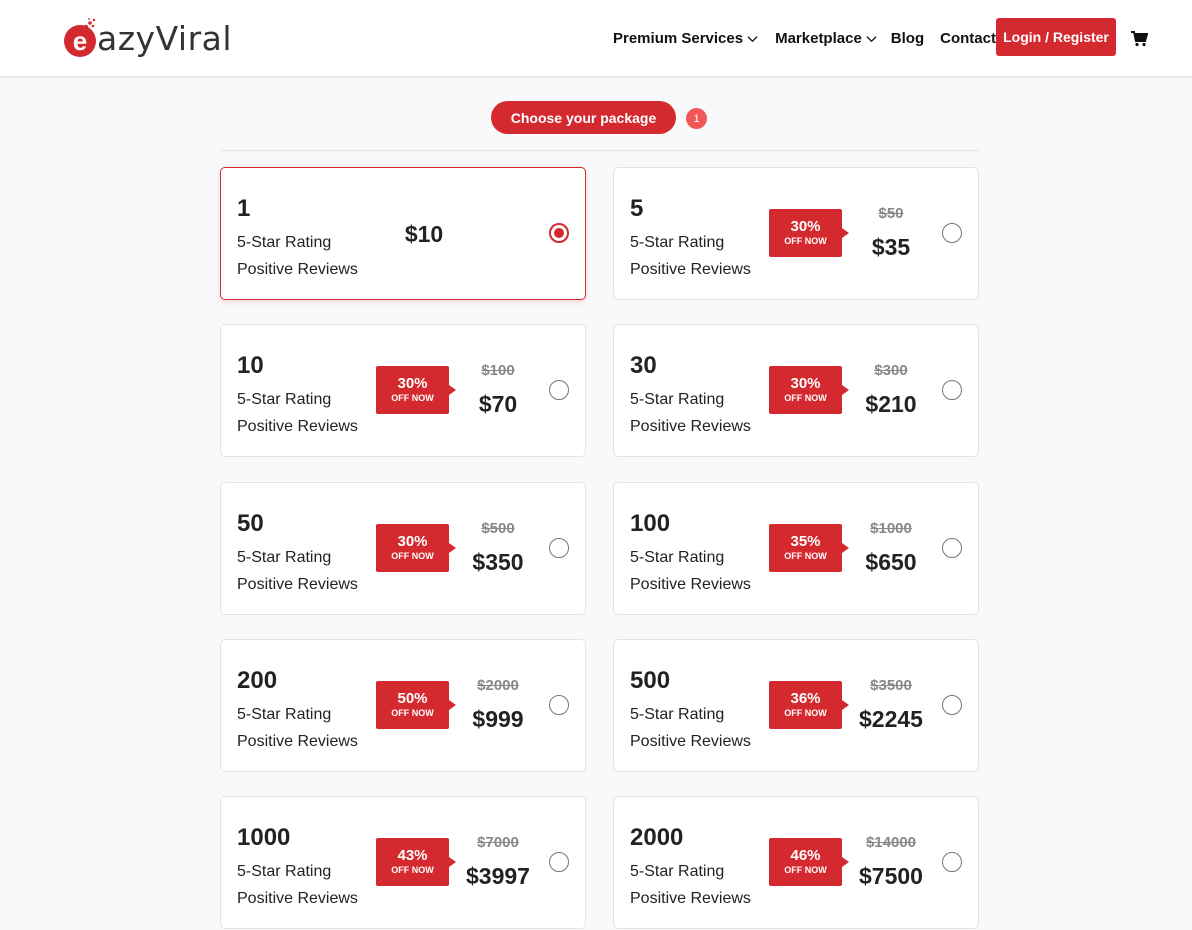 The height and width of the screenshot is (930, 1192). What do you see at coordinates (498, 719) in the screenshot?
I see `package-price: $999` at bounding box center [498, 719].